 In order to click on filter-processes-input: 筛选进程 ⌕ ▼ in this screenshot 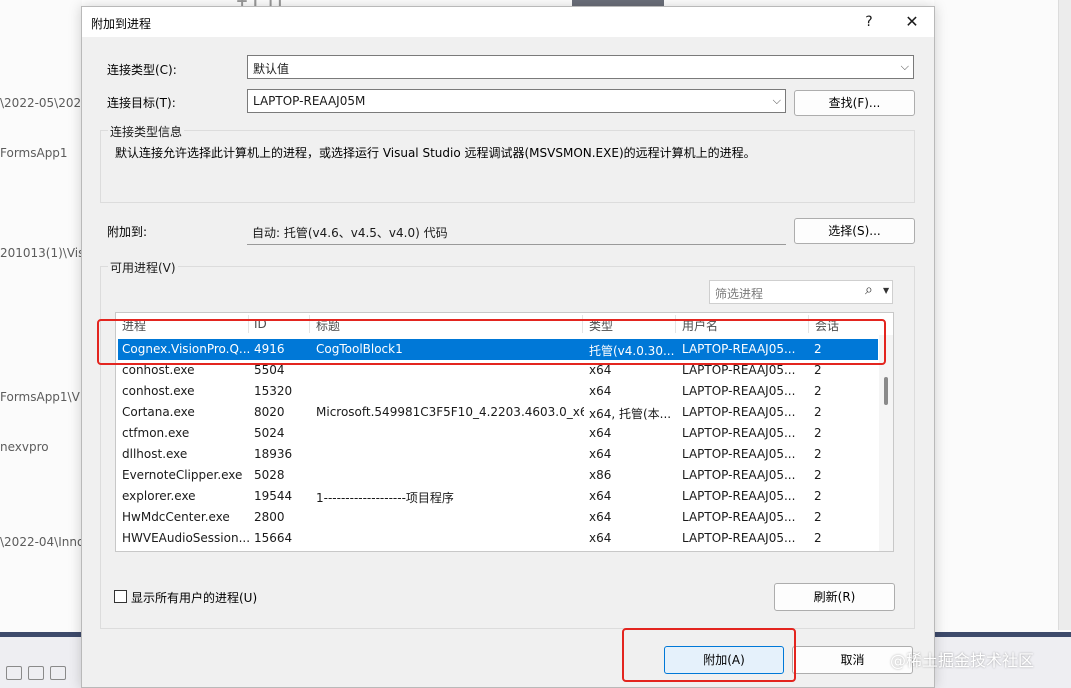, I will do `click(801, 292)`.